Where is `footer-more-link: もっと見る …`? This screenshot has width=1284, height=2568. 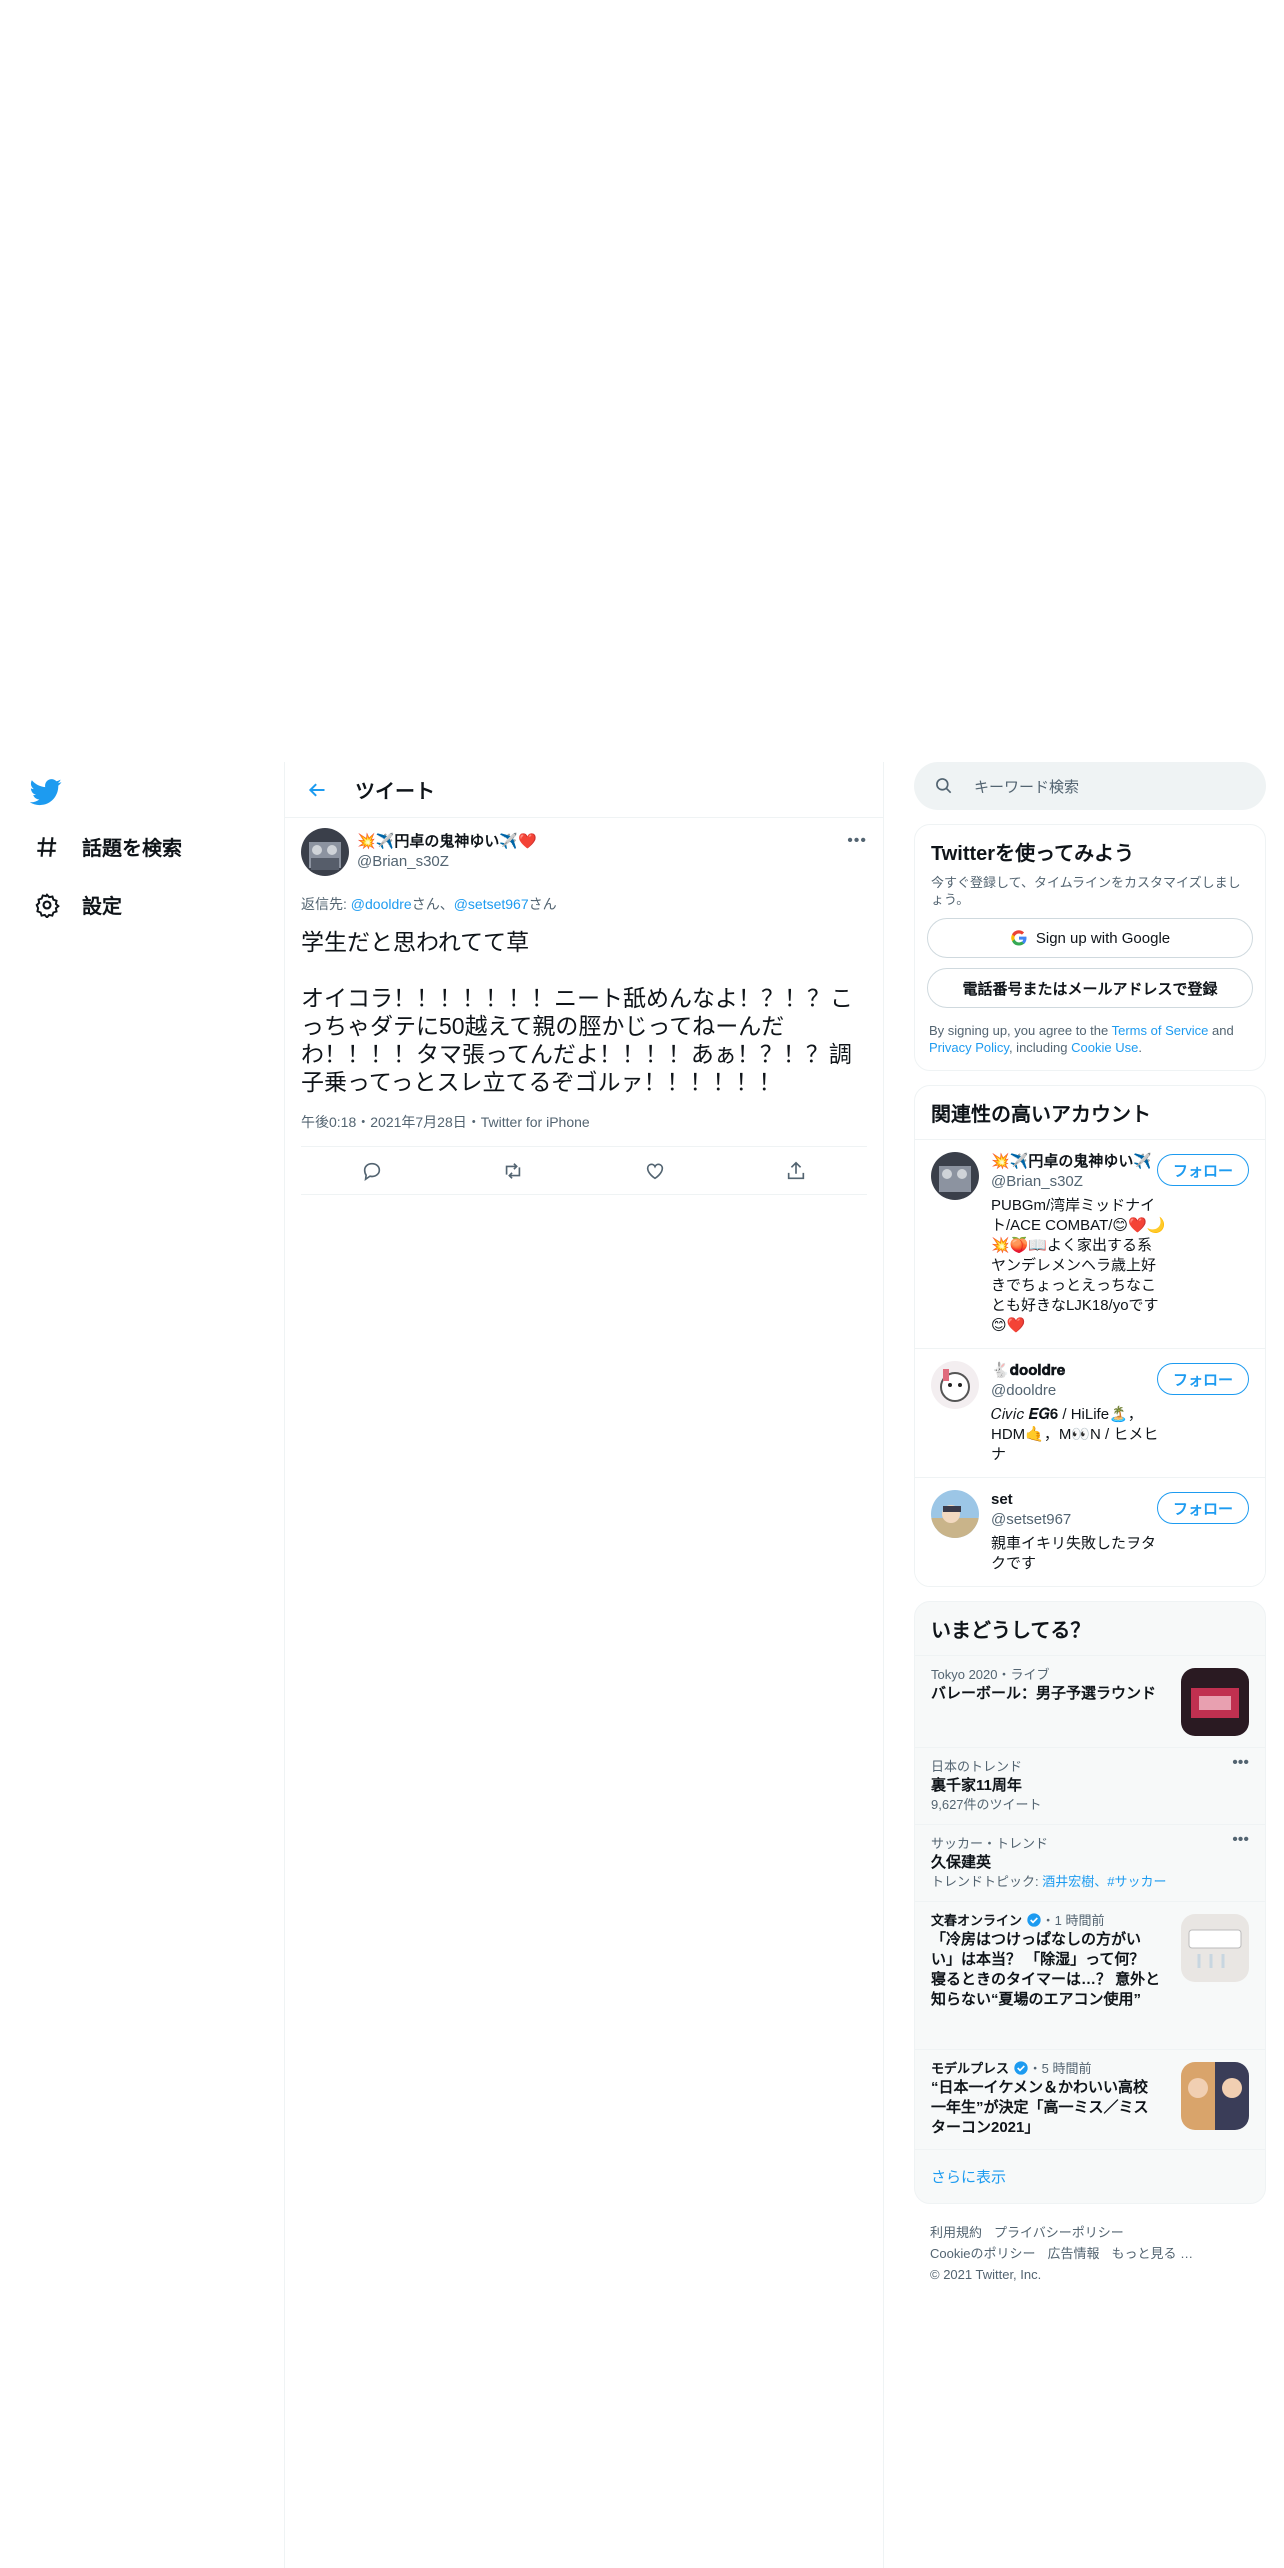 footer-more-link: もっと見る … is located at coordinates (1152, 2253).